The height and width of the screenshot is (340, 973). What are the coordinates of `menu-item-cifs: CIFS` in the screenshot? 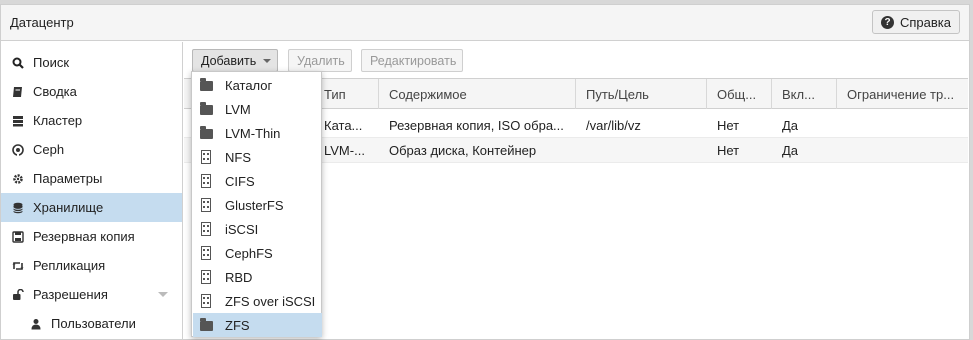 It's located at (257, 181).